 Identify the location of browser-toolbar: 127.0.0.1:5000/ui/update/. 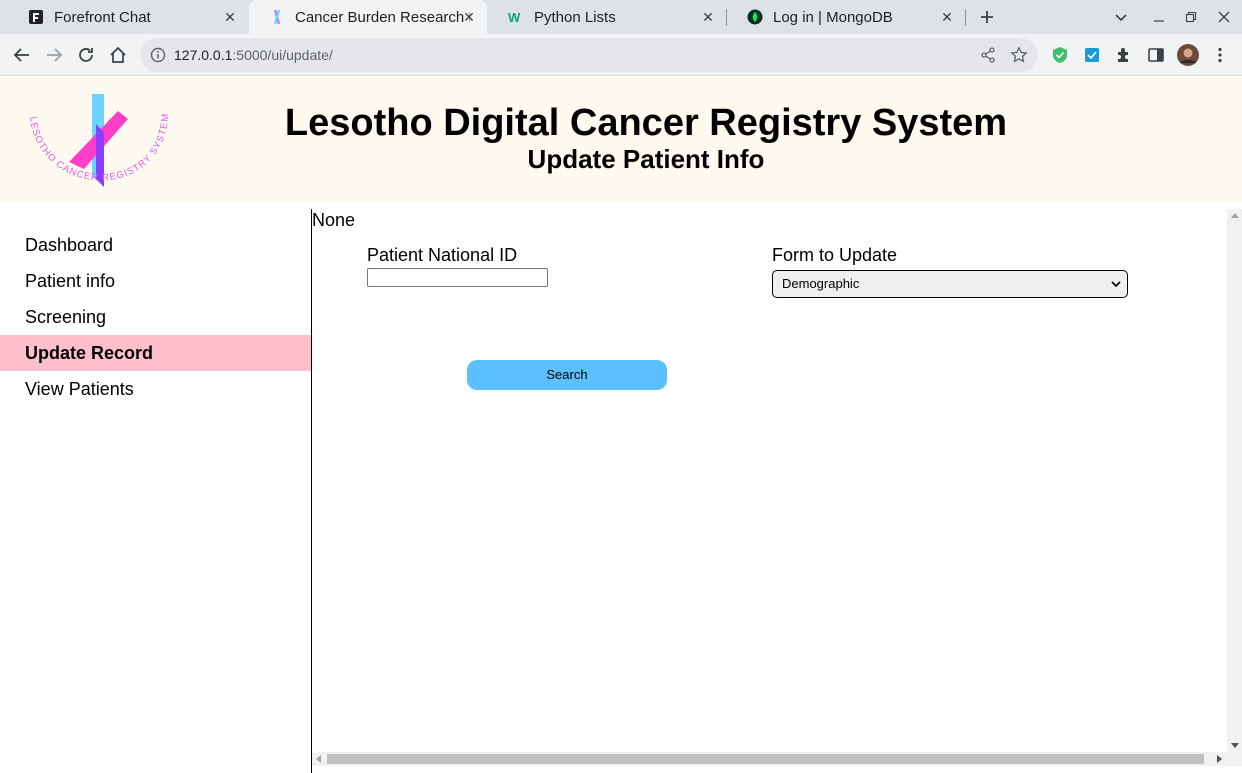
(621, 55).